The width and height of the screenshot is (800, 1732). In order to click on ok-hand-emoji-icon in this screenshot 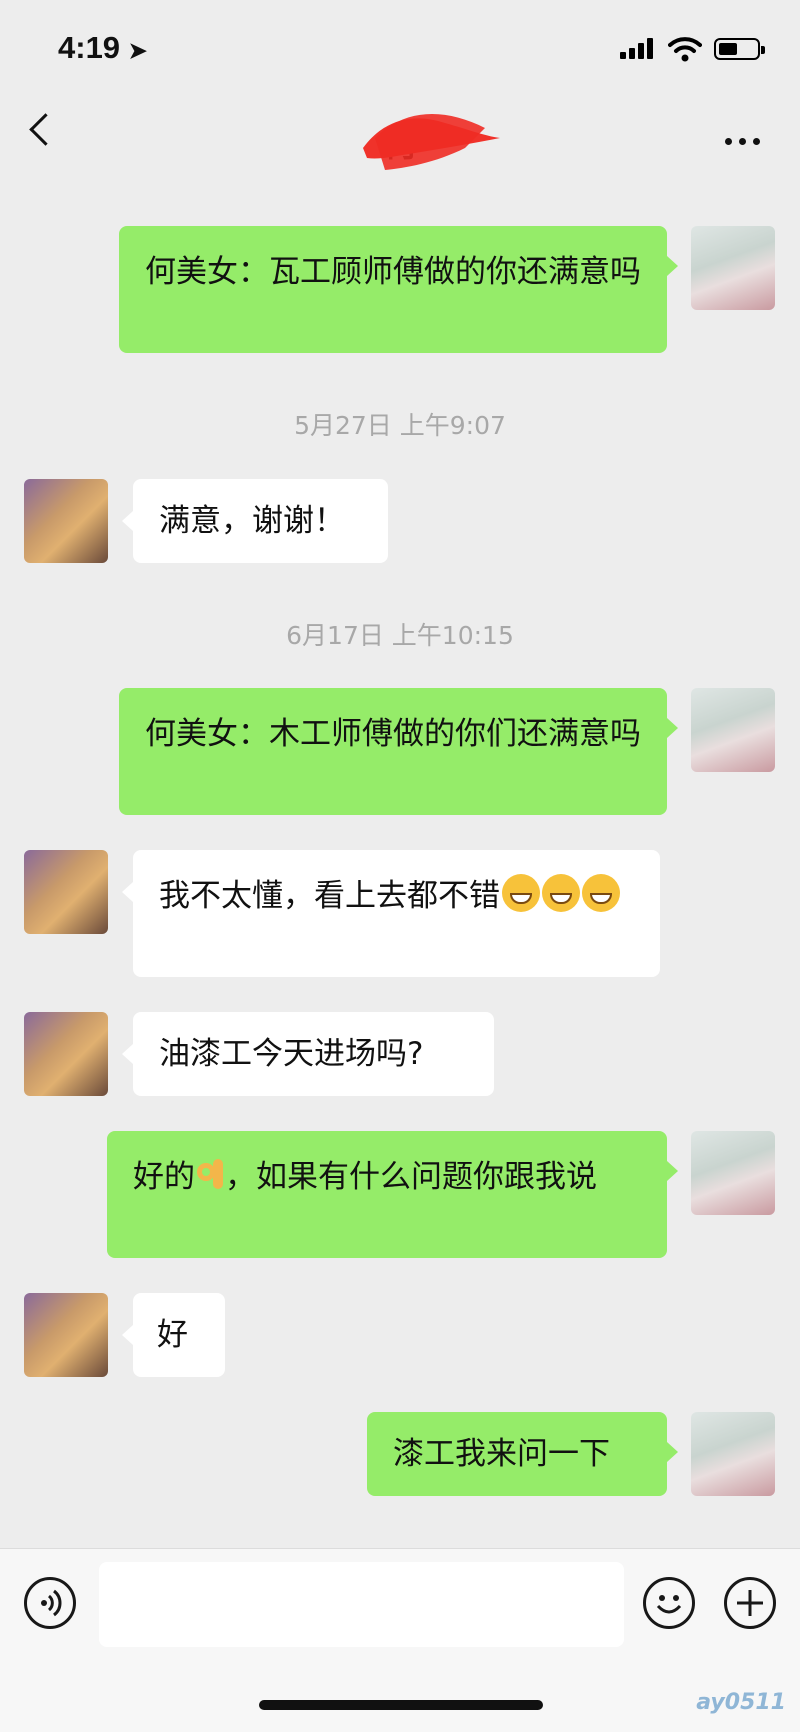, I will do `click(210, 1176)`.